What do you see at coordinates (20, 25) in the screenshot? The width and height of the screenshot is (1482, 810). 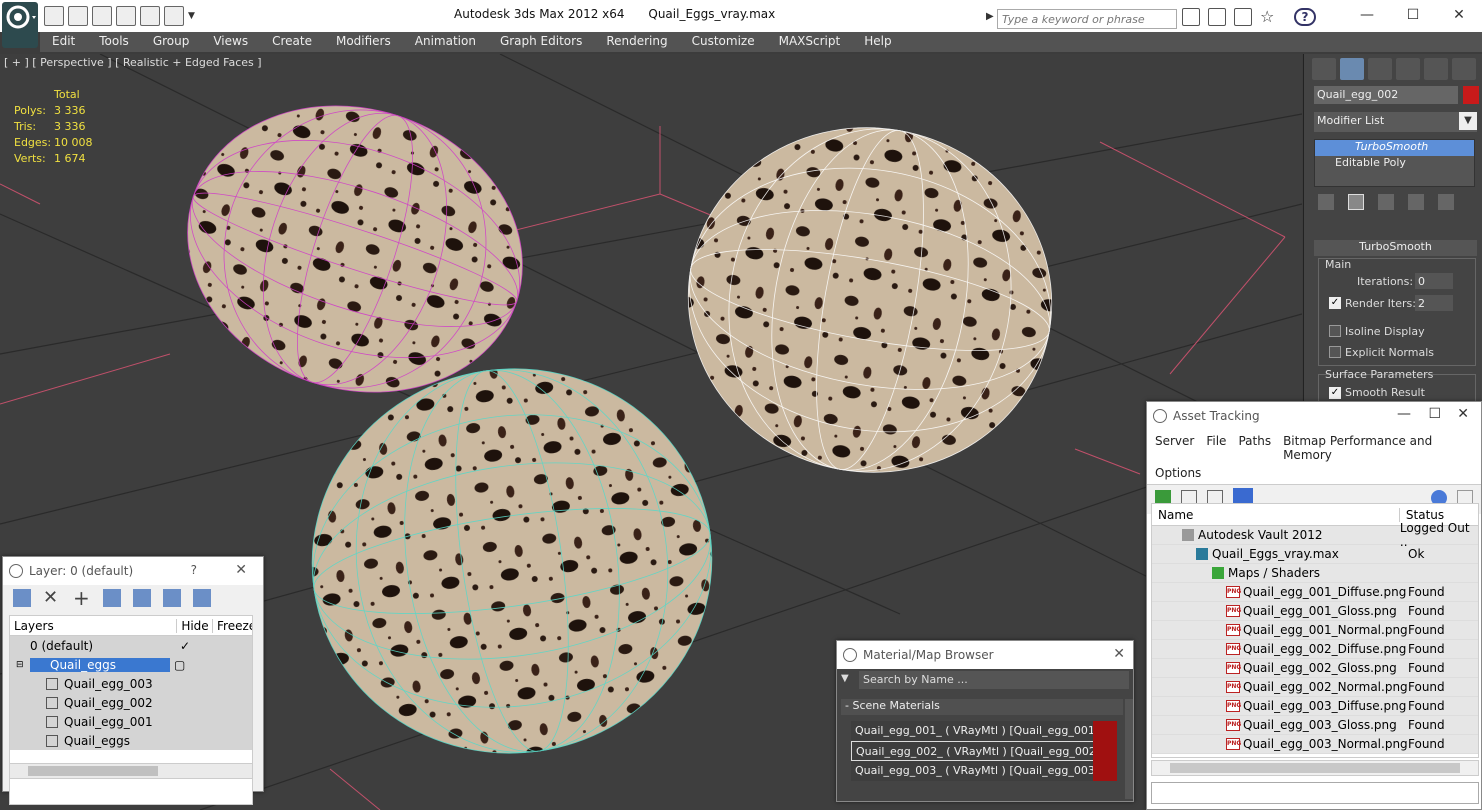 I see `application-button` at bounding box center [20, 25].